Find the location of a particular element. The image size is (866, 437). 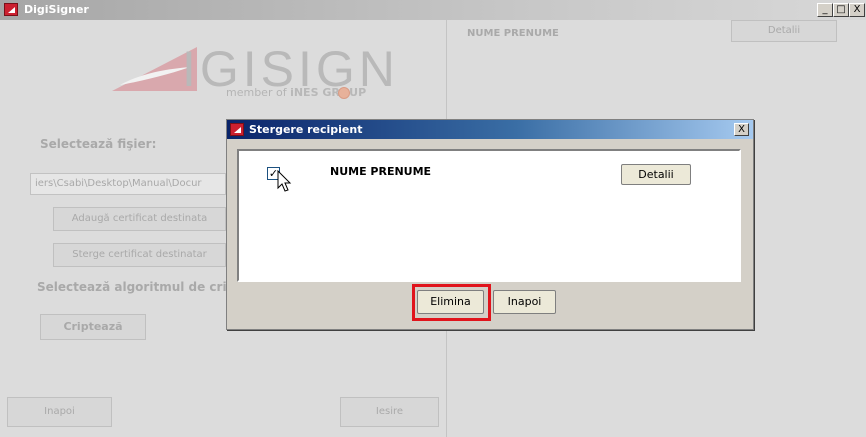

recipient-name-label: NUME PRENUME is located at coordinates (513, 33).